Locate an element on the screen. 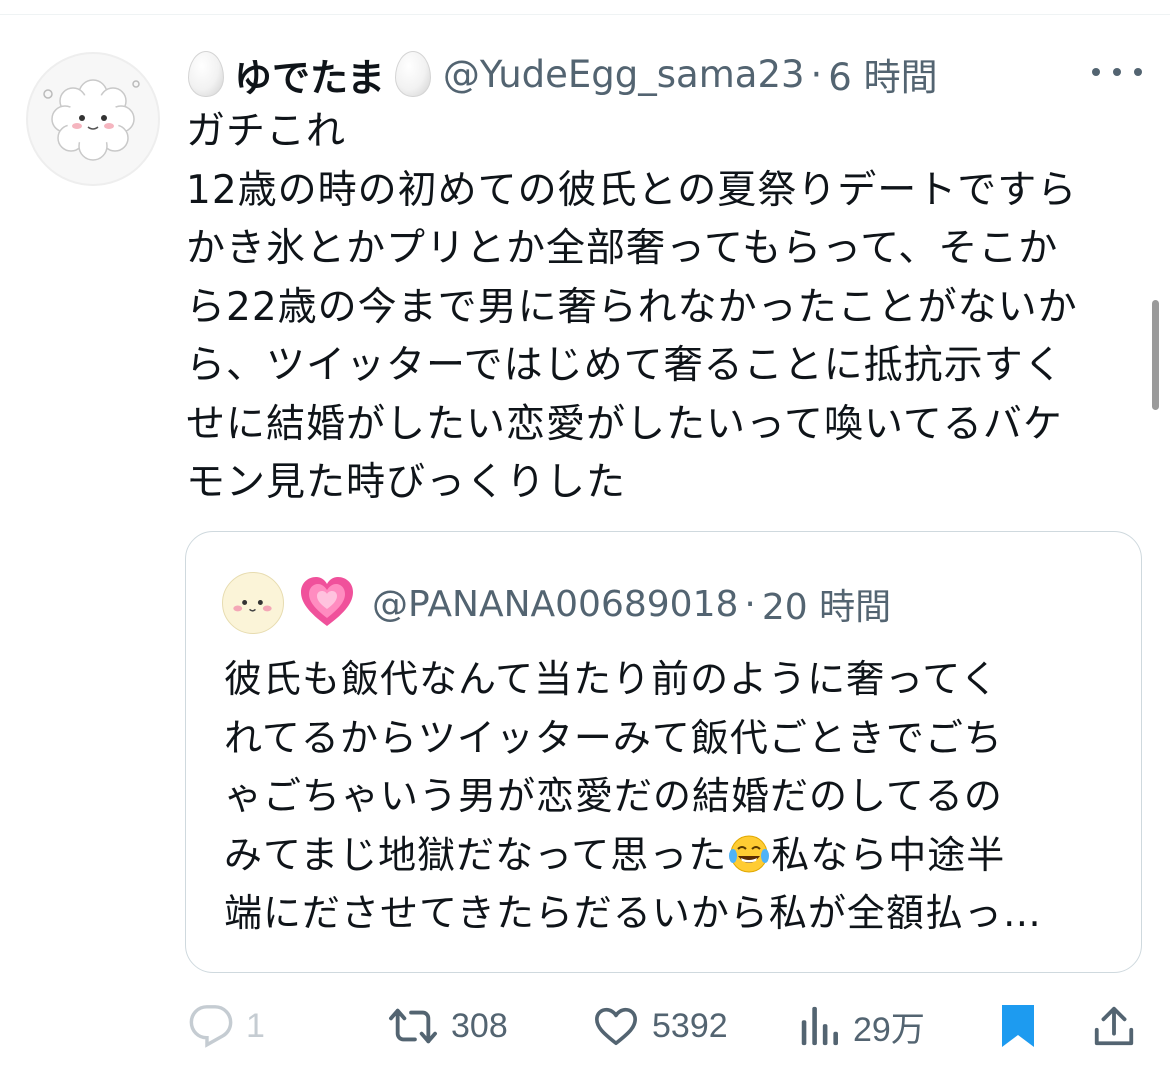 This screenshot has height=1078, width=1170. bookmark-button is located at coordinates (1018, 1026).